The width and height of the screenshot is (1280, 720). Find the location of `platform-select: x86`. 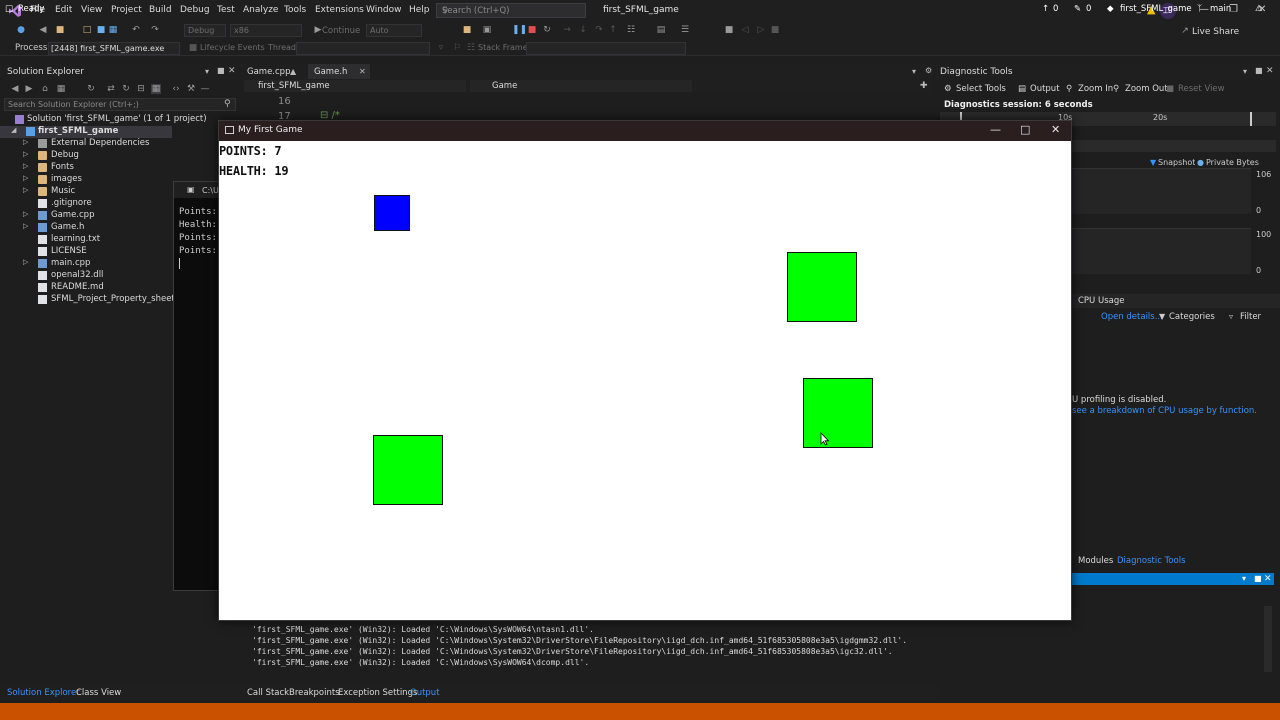

platform-select: x86 is located at coordinates (266, 30).